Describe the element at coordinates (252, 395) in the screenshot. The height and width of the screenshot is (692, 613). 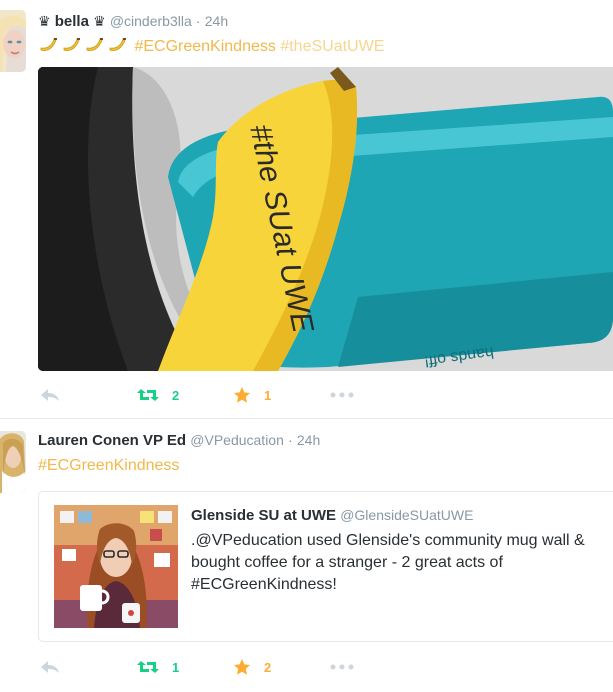
I see `favorite-button: 1` at that location.